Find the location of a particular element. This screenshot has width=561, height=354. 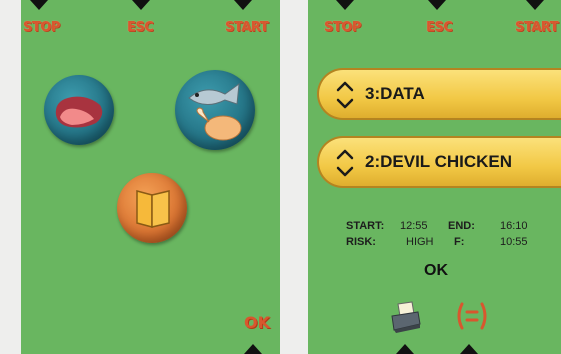

fish-poultry-category-button is located at coordinates (215, 110).